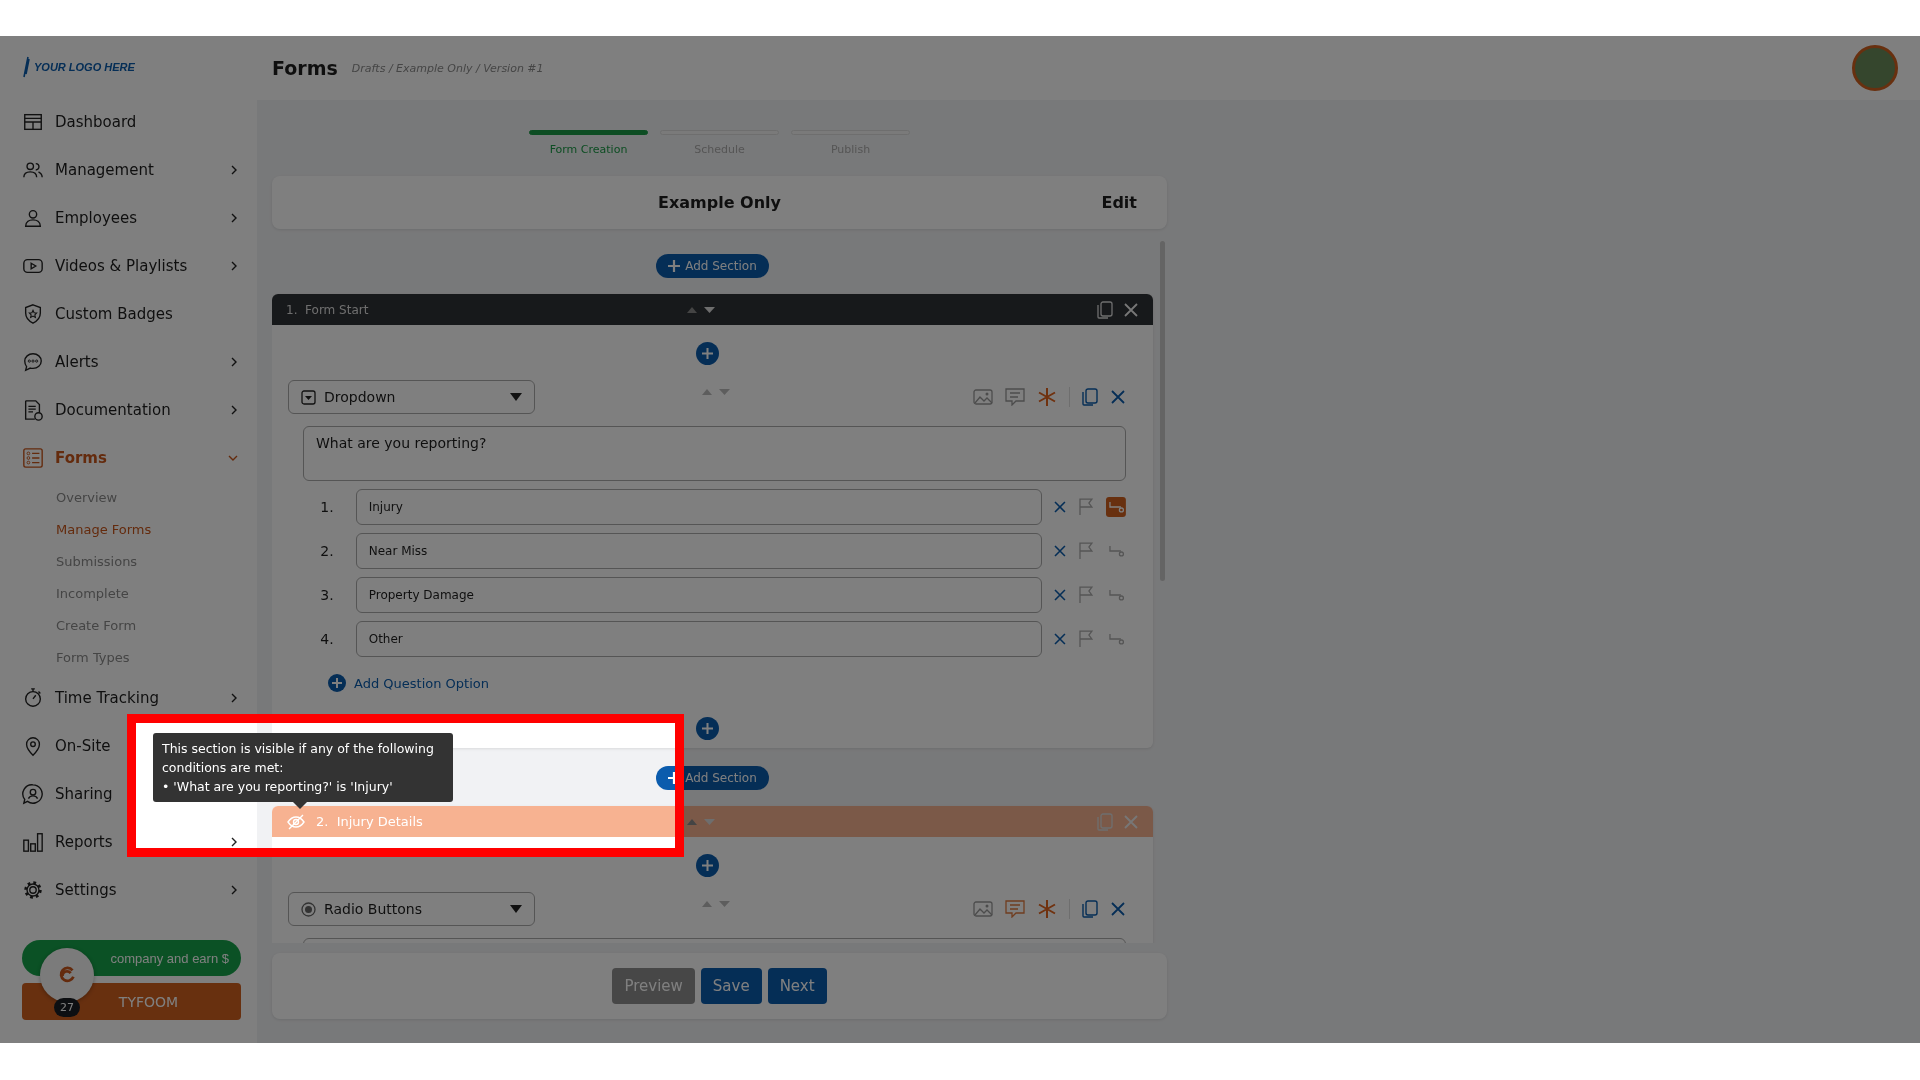  Describe the element at coordinates (84, 67) in the screenshot. I see `logo-text: YOUR LOGO HERE` at that location.